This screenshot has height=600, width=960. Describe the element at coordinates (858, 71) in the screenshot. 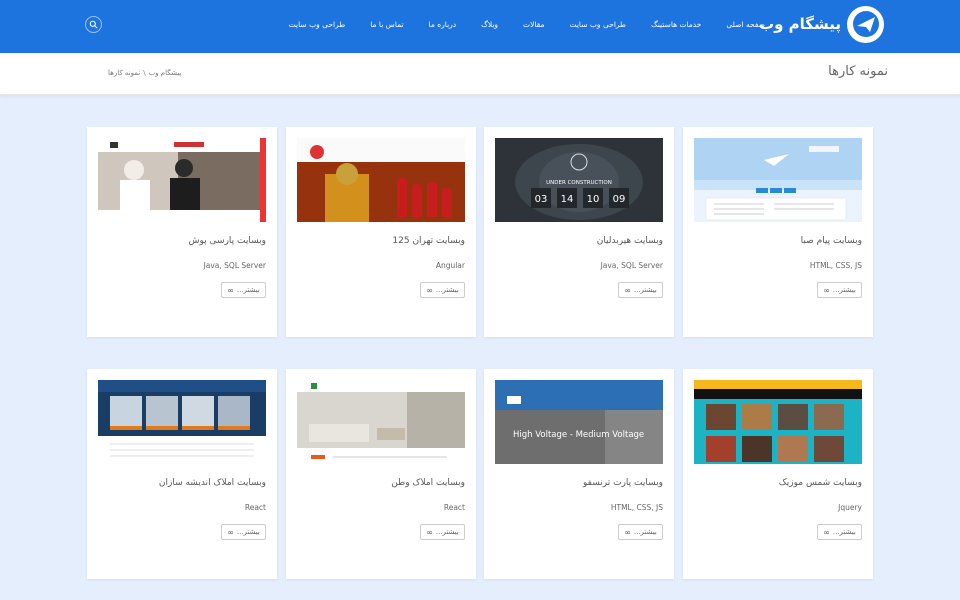

I see `page-title: نمونه کارها` at that location.